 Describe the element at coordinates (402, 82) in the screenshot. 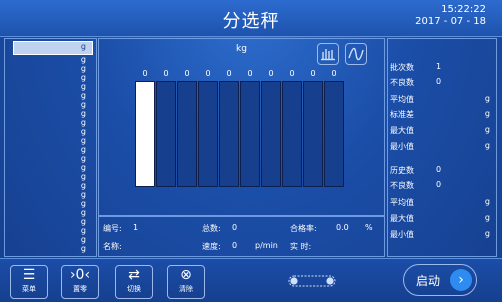

I see `bad-count-label: 不良数` at that location.